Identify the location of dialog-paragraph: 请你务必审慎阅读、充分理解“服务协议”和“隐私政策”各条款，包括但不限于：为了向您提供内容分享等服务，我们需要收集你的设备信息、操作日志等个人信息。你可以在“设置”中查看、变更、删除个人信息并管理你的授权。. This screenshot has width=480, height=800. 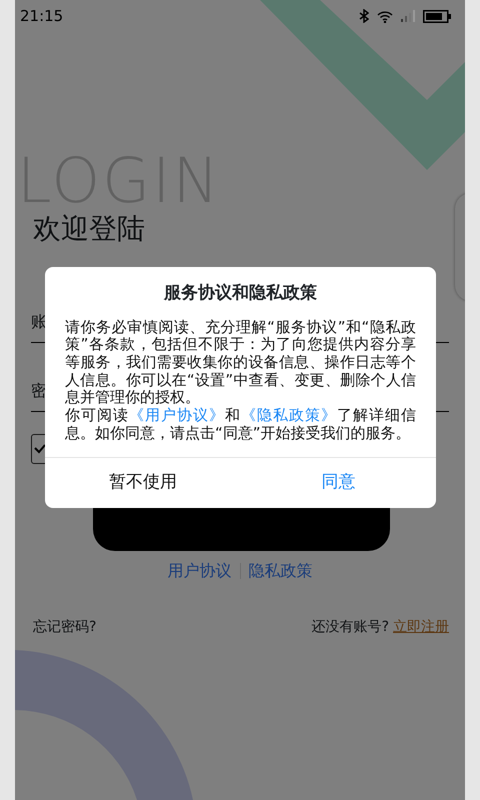
(240, 362).